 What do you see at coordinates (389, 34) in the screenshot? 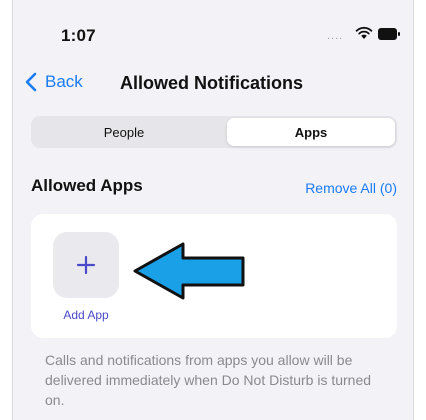
I see `battery-icon` at bounding box center [389, 34].